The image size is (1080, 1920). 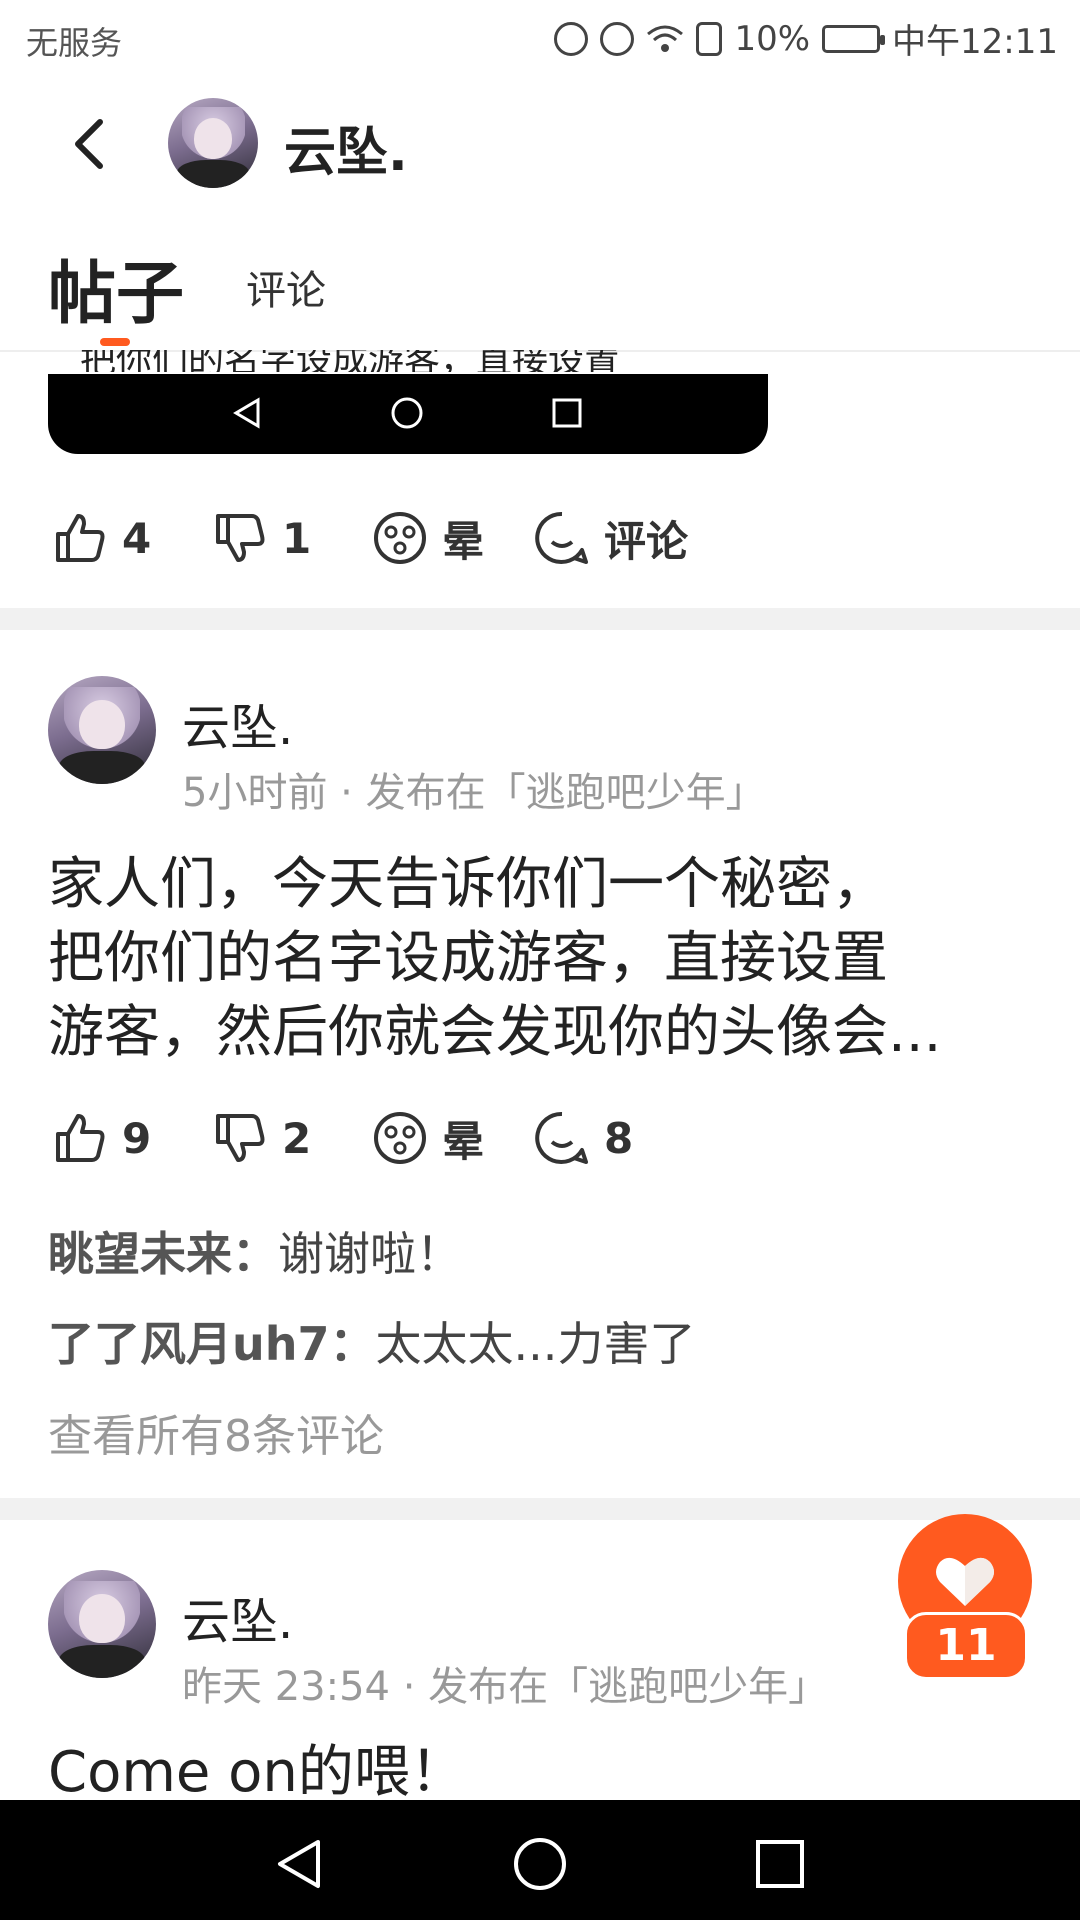 I want to click on nav-recents-icon, so click(x=780, y=1864).